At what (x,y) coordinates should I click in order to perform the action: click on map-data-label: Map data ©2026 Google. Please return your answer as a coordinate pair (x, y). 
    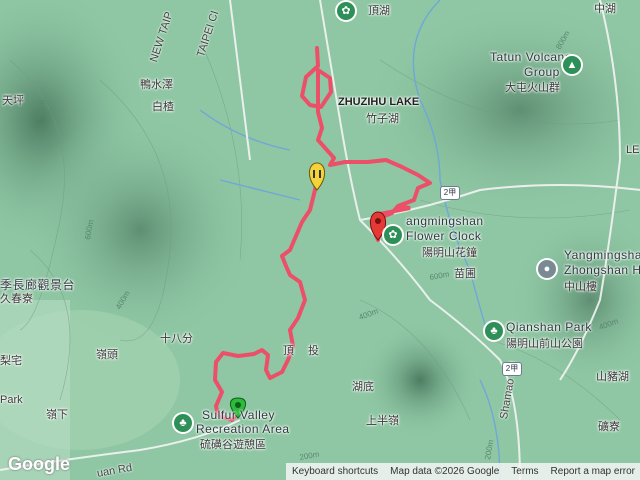
    Looking at the image, I should click on (445, 471).